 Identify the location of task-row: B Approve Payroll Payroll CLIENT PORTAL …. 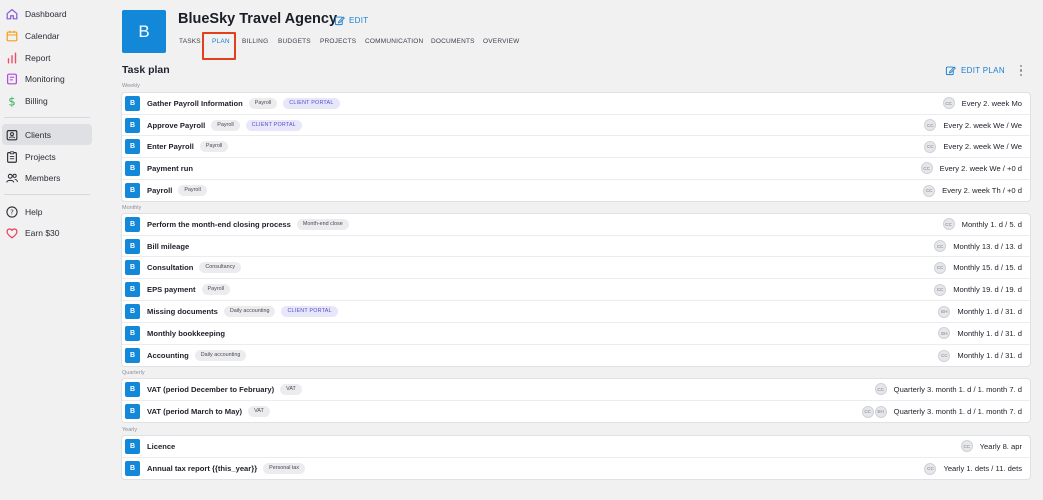
(576, 126).